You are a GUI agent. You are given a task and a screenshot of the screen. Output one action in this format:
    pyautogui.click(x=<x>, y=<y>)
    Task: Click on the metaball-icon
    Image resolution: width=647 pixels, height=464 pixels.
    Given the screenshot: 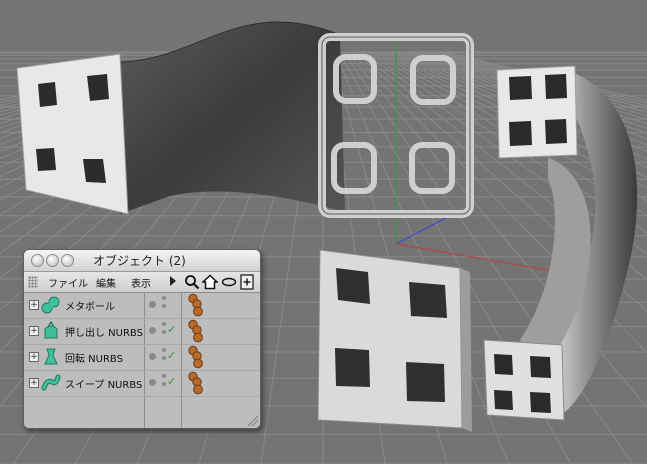 What is the action you would take?
    pyautogui.click(x=50, y=305)
    